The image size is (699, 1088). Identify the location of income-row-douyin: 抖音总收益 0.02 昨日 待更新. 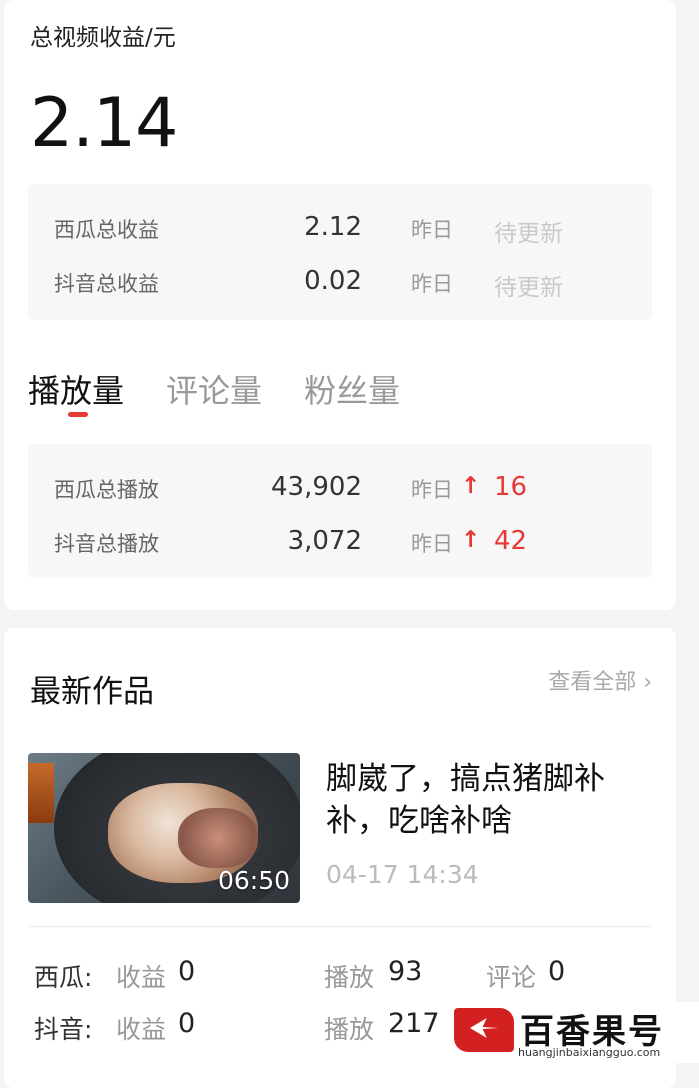
(340, 282).